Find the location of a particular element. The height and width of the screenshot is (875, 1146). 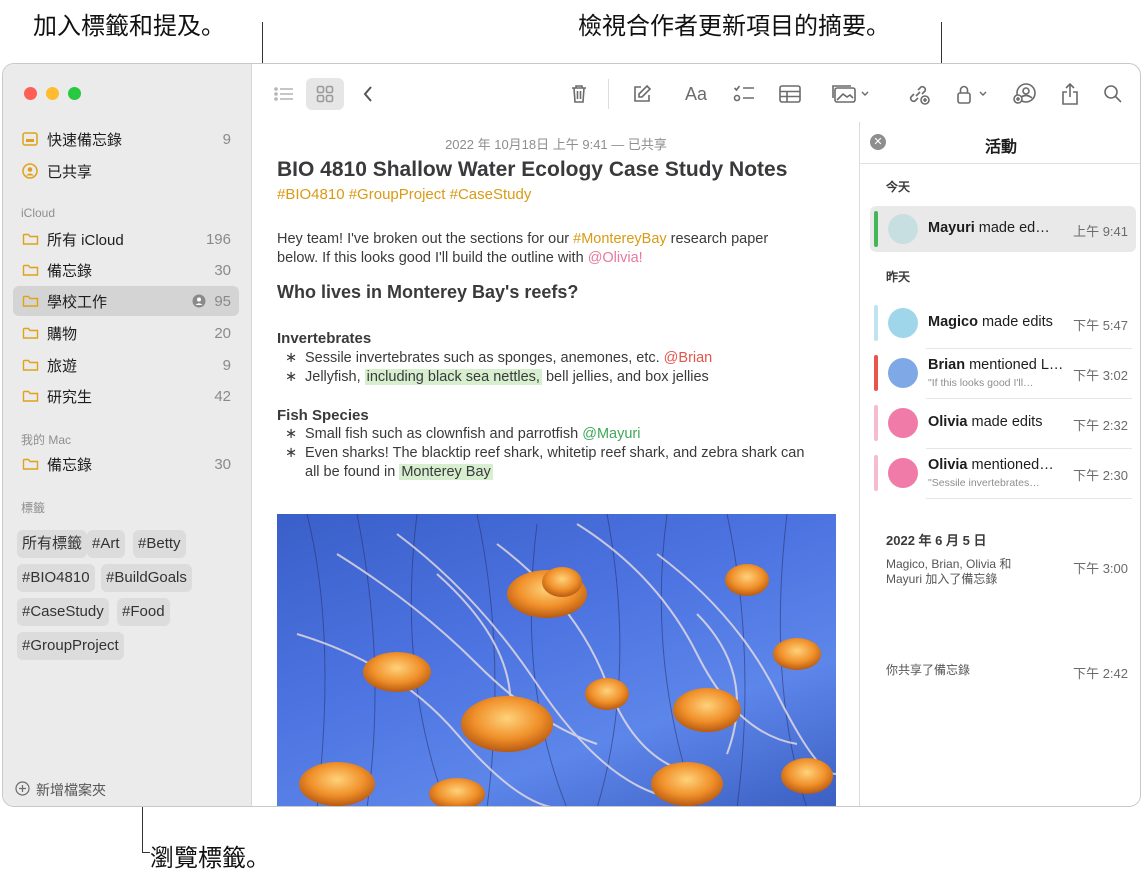

tag-groupproject: #GroupProject is located at coordinates (70, 646).